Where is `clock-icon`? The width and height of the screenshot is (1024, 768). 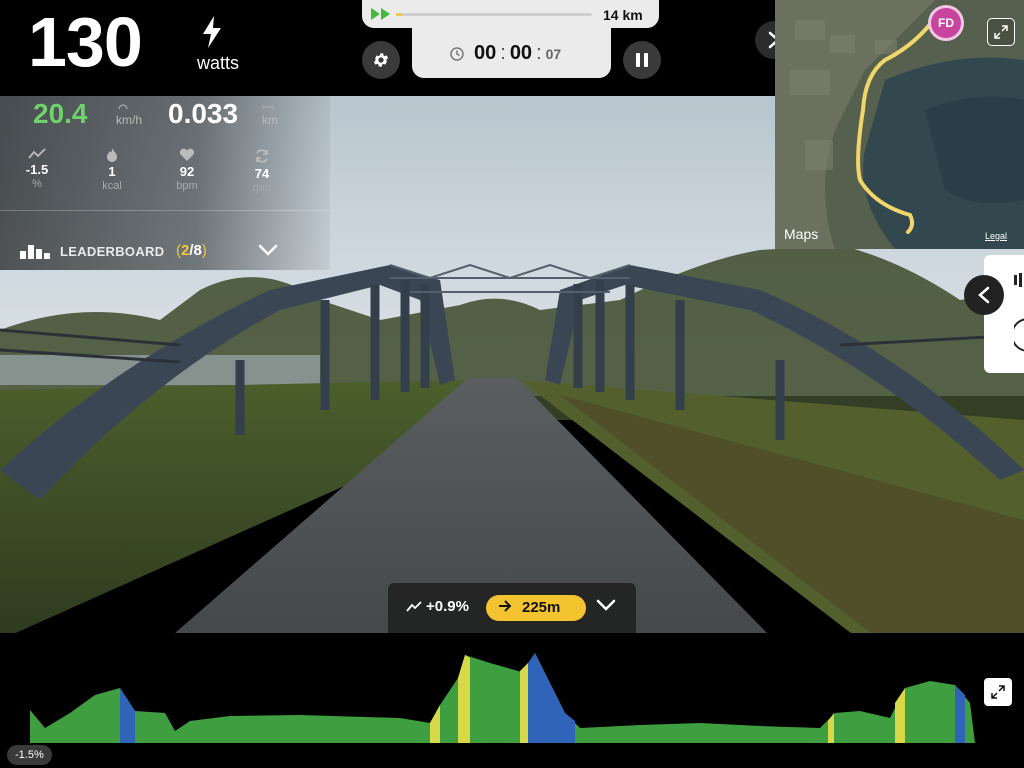
clock-icon is located at coordinates (457, 54).